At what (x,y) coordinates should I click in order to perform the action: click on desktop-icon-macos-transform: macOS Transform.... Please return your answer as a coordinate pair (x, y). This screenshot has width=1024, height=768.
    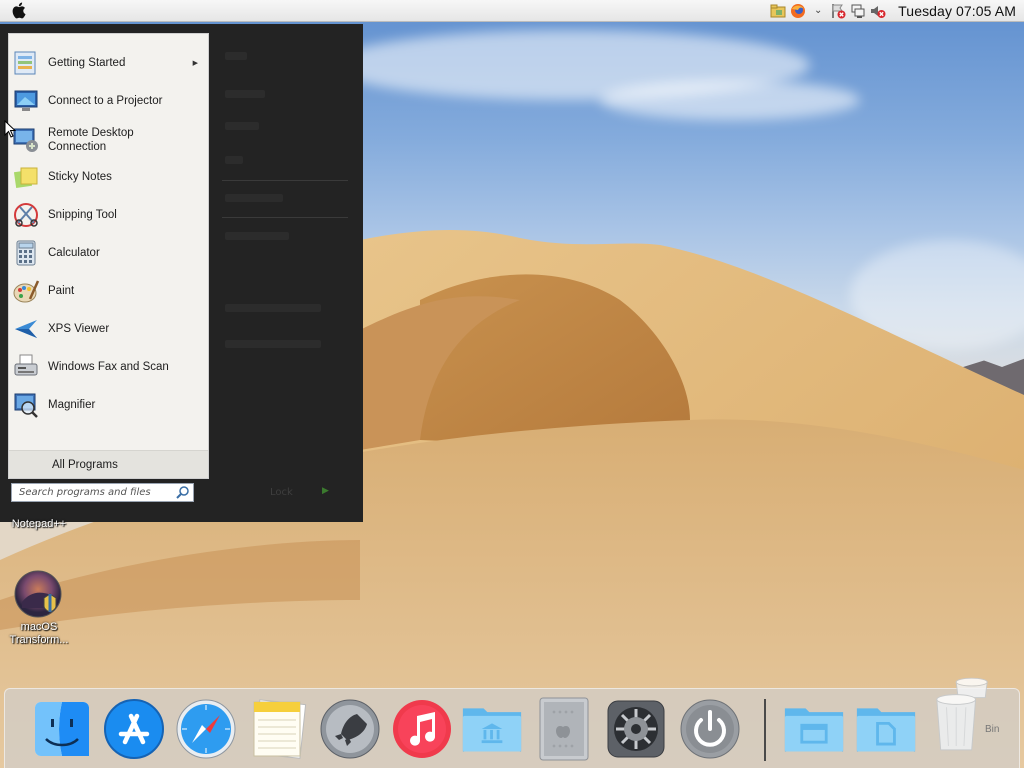
    Looking at the image, I should click on (39, 634).